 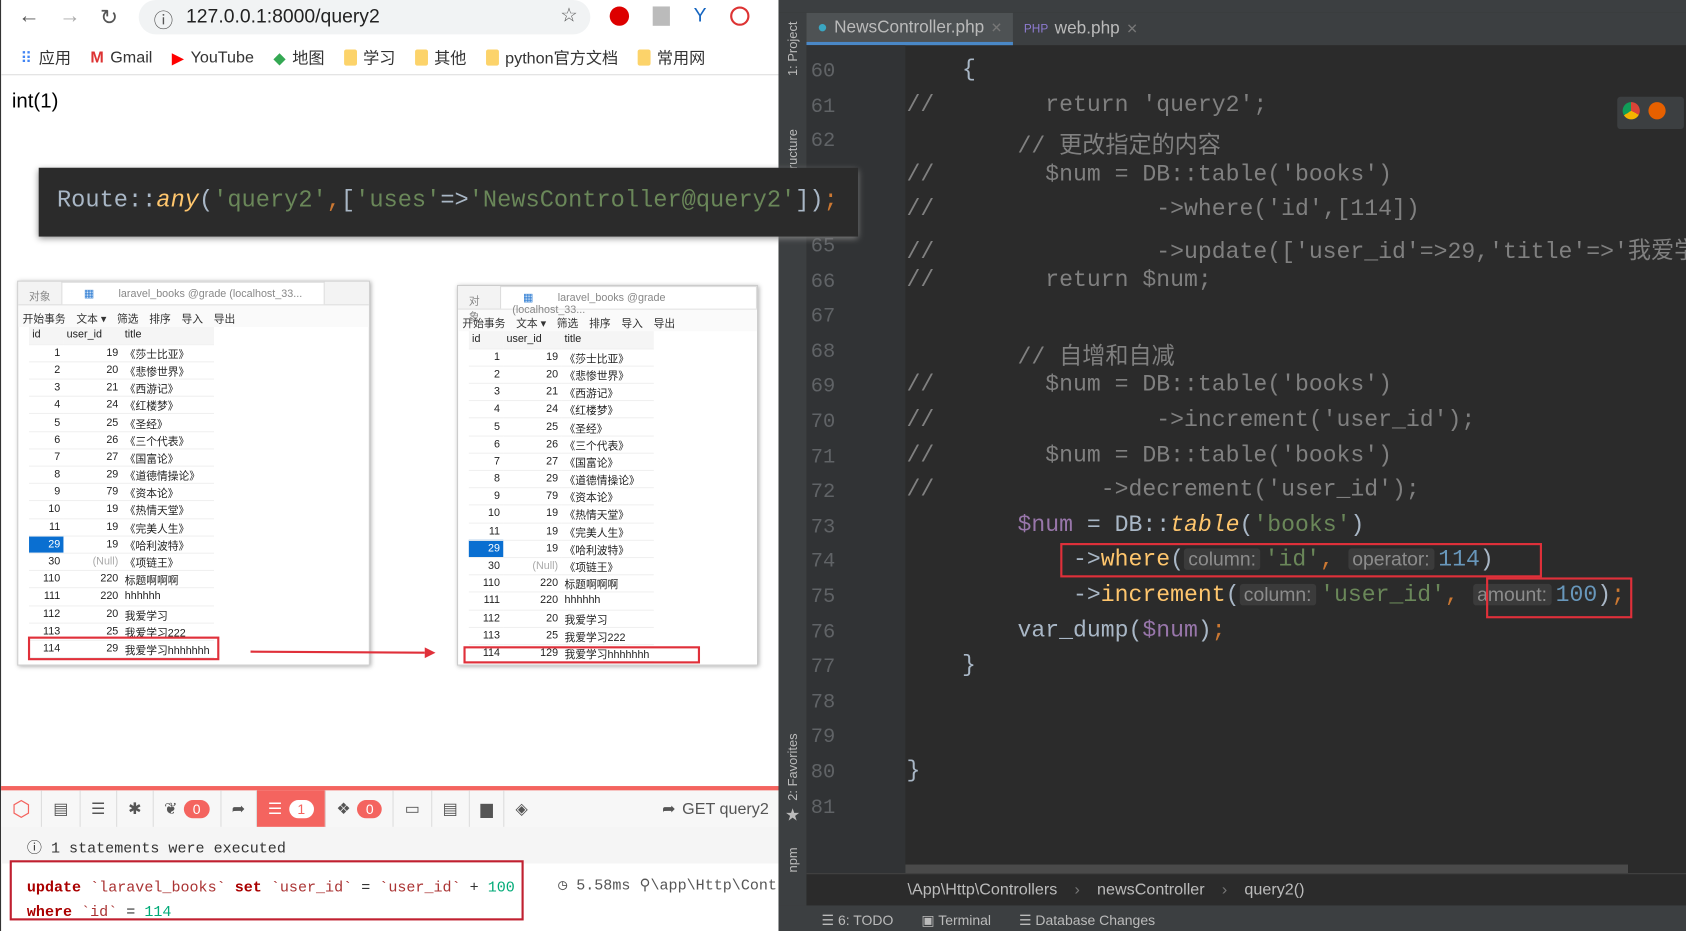 I want to click on breadcrumb-item: newsController, so click(x=1151, y=893).